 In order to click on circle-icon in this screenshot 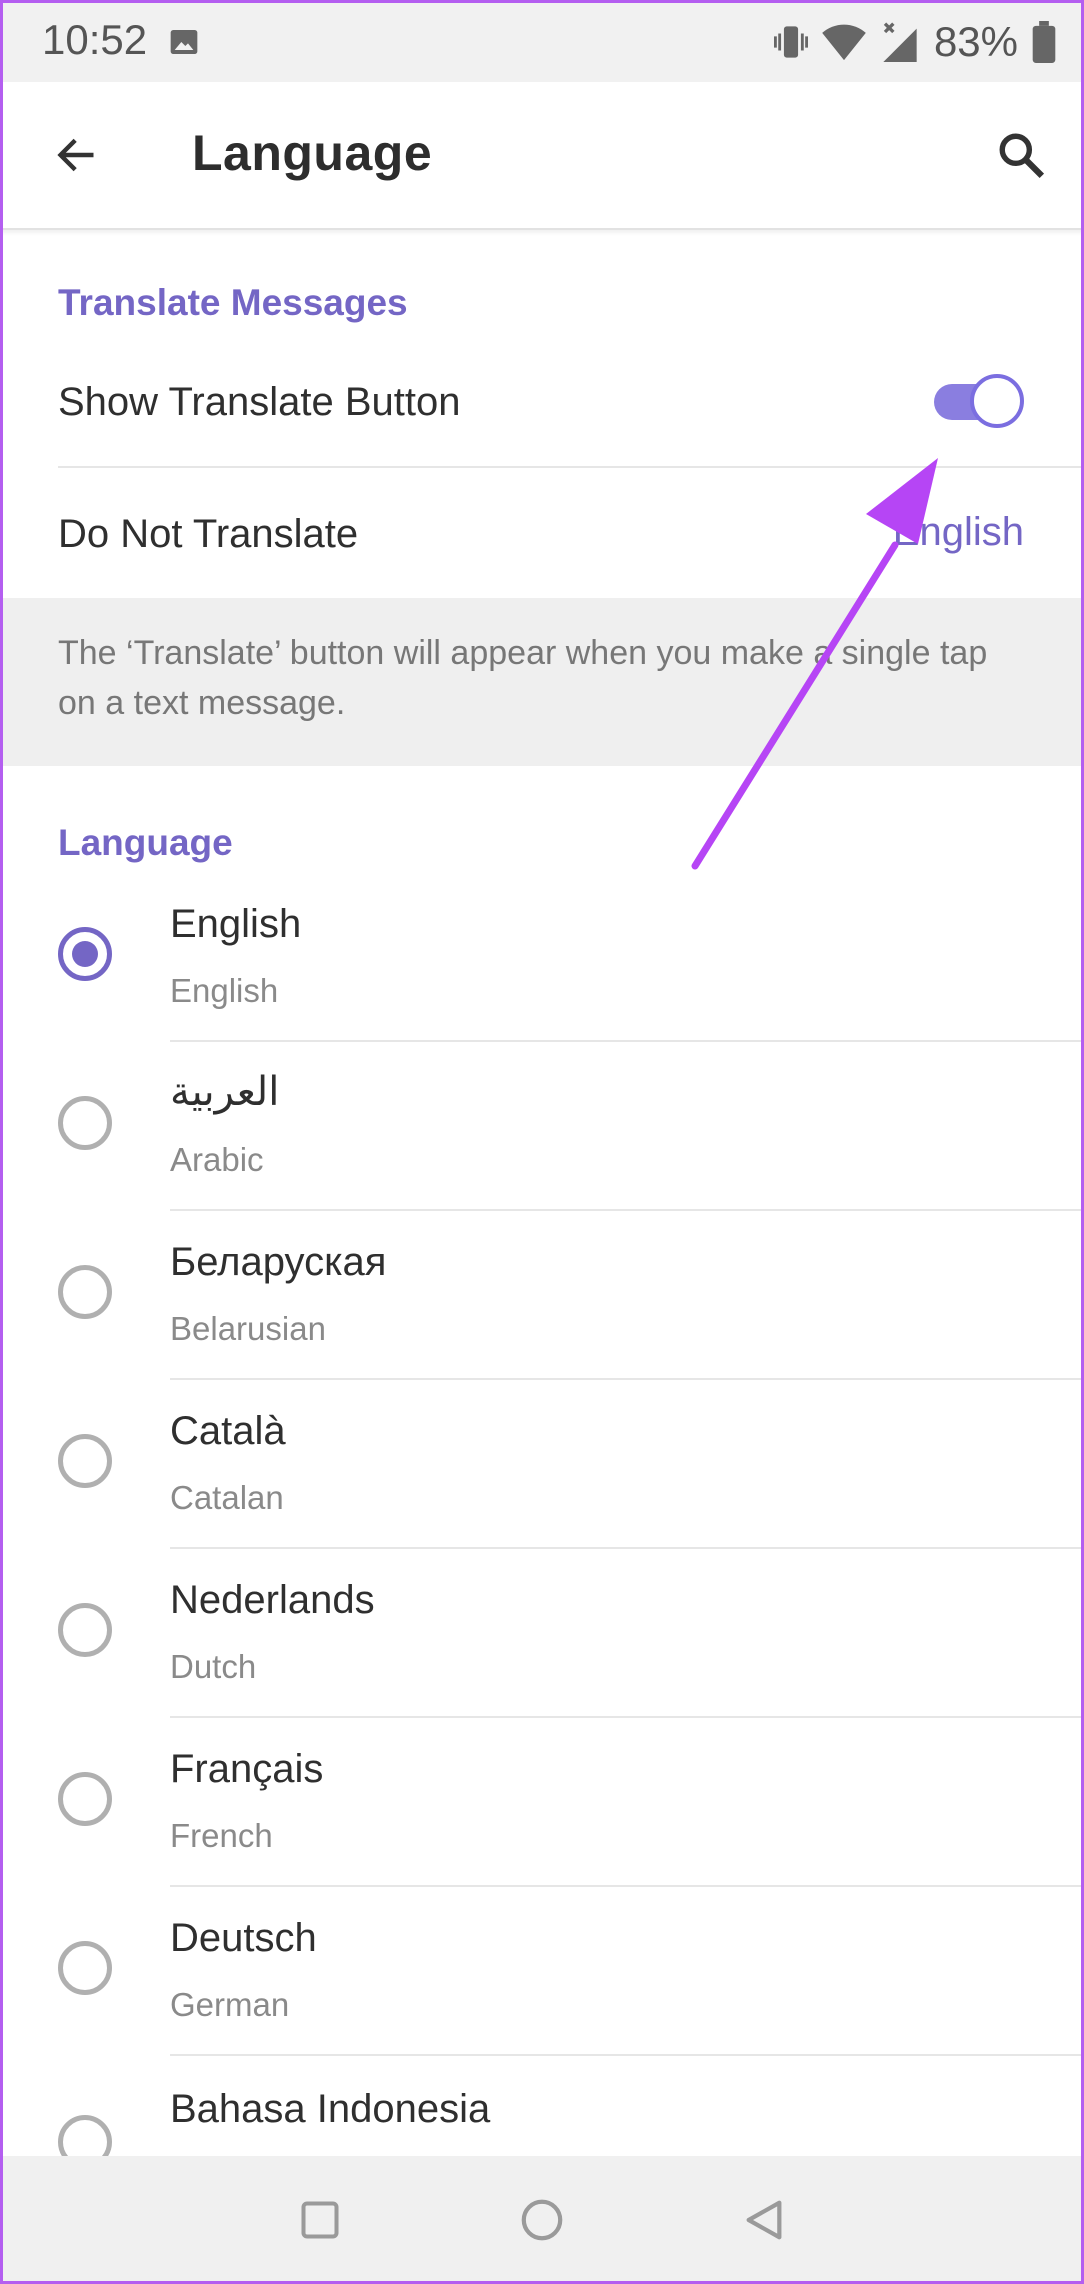, I will do `click(542, 2220)`.